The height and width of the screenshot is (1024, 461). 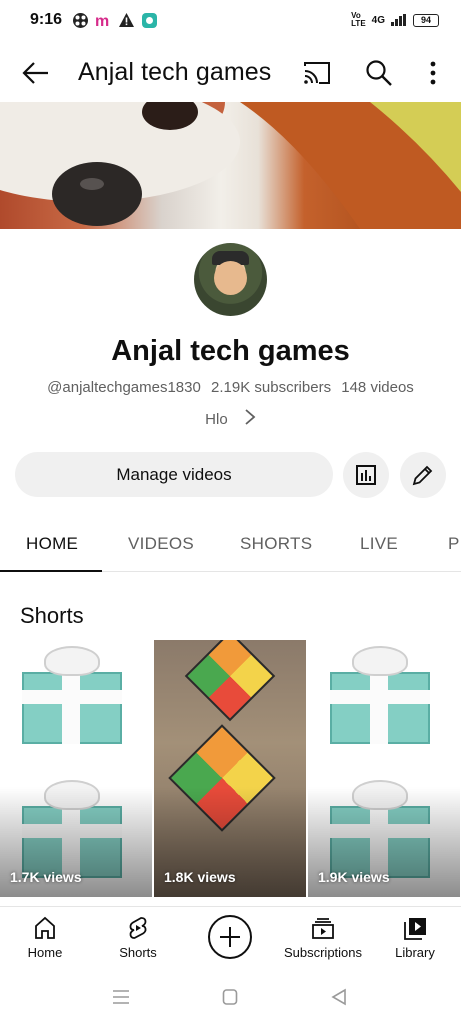 I want to click on nav-shorts: Shorts, so click(x=138, y=937).